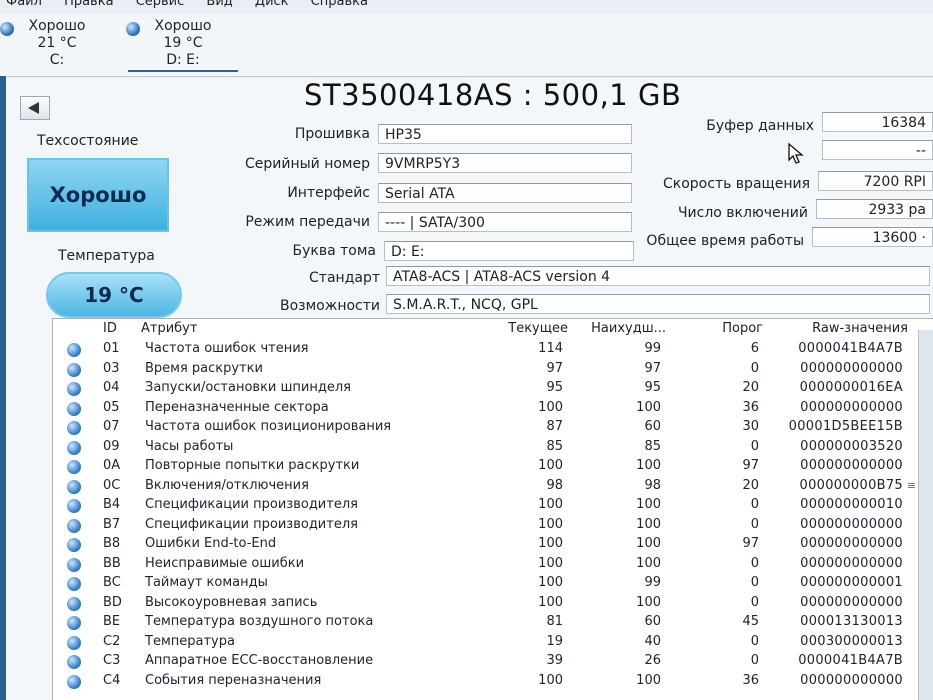 The image size is (933, 700). Describe the element at coordinates (206, 582) in the screenshot. I see `cell-attribute: Таймаут команды` at that location.